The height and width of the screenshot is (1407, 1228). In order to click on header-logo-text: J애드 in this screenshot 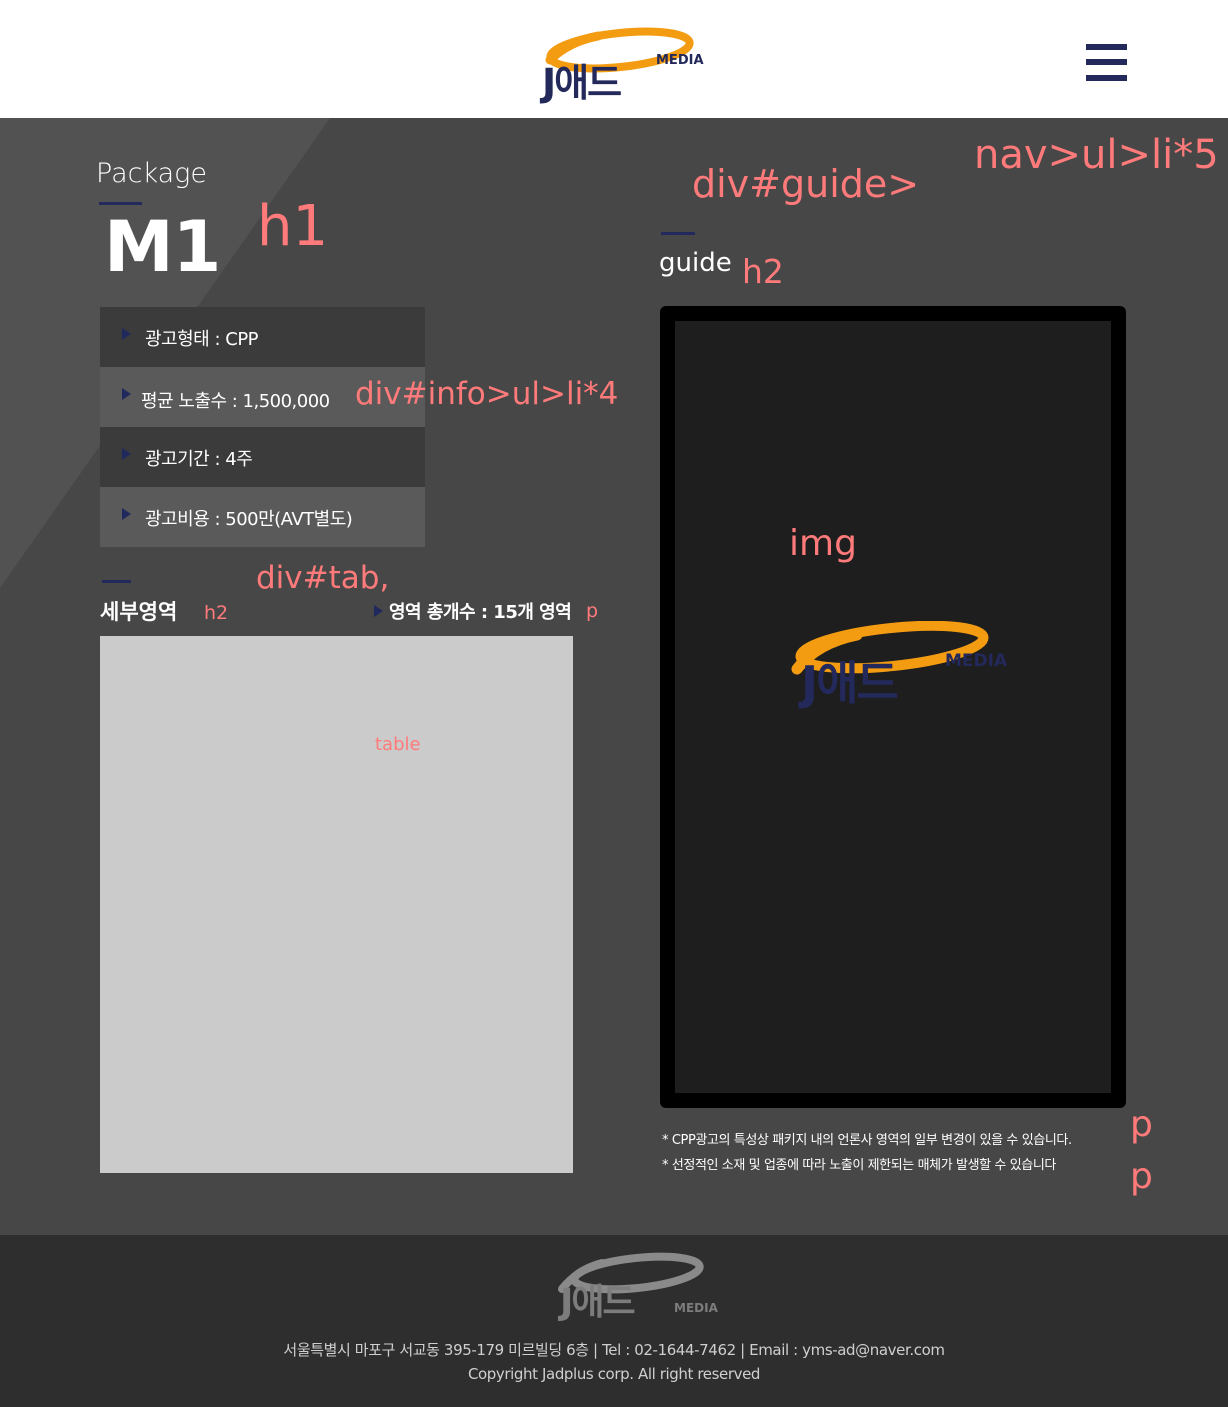, I will do `click(582, 83)`.